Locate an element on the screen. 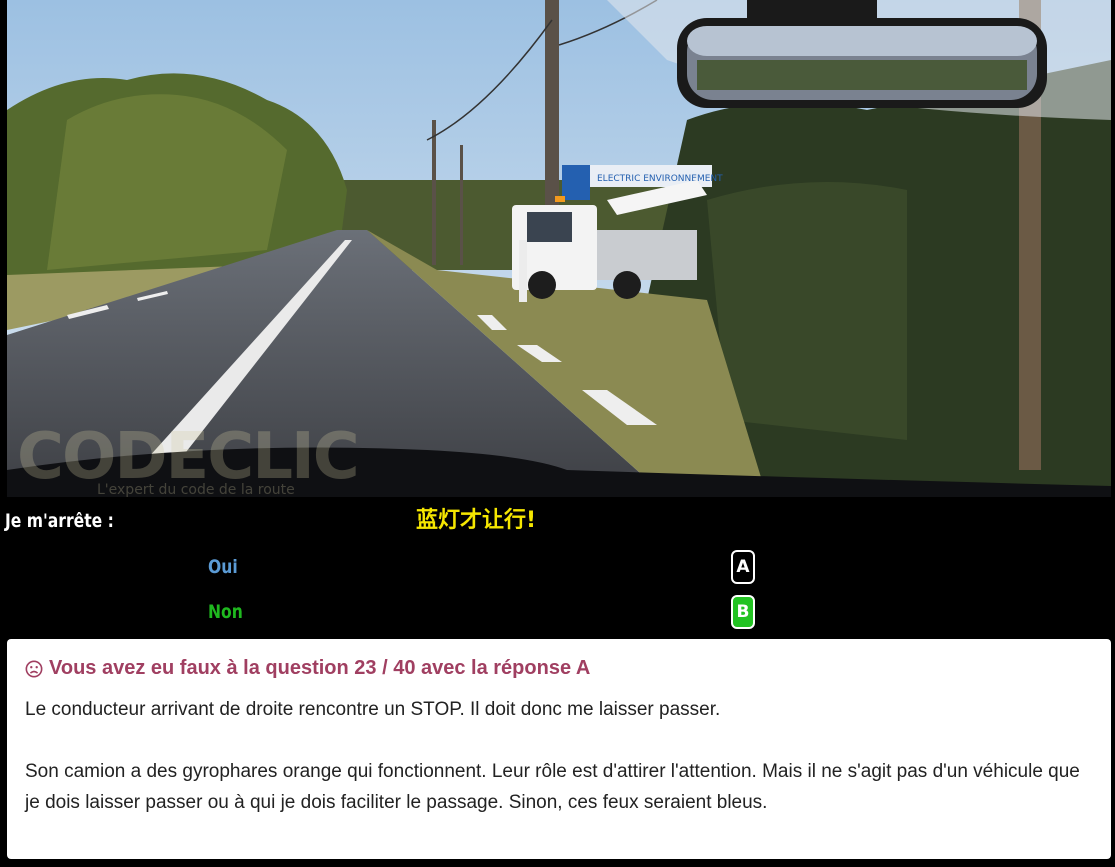 This screenshot has width=1115, height=867. answer-non-label: Non is located at coordinates (225, 612).